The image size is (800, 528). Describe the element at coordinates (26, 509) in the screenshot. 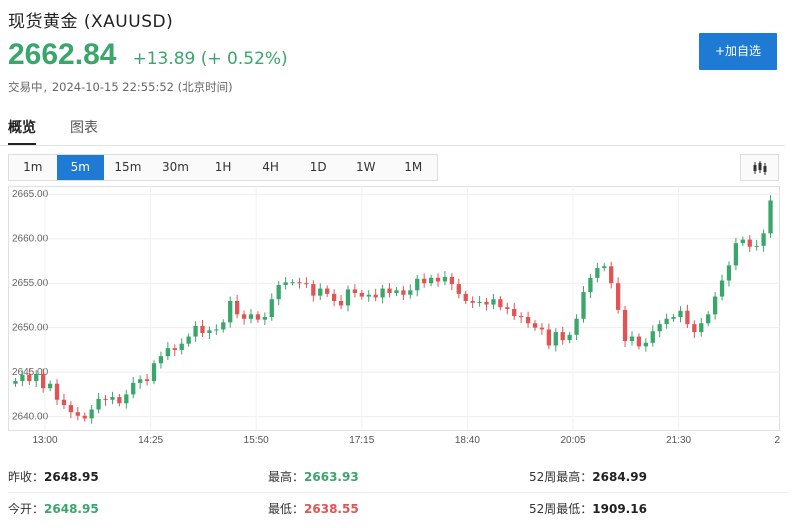

I see `stat-label: 今开：` at that location.